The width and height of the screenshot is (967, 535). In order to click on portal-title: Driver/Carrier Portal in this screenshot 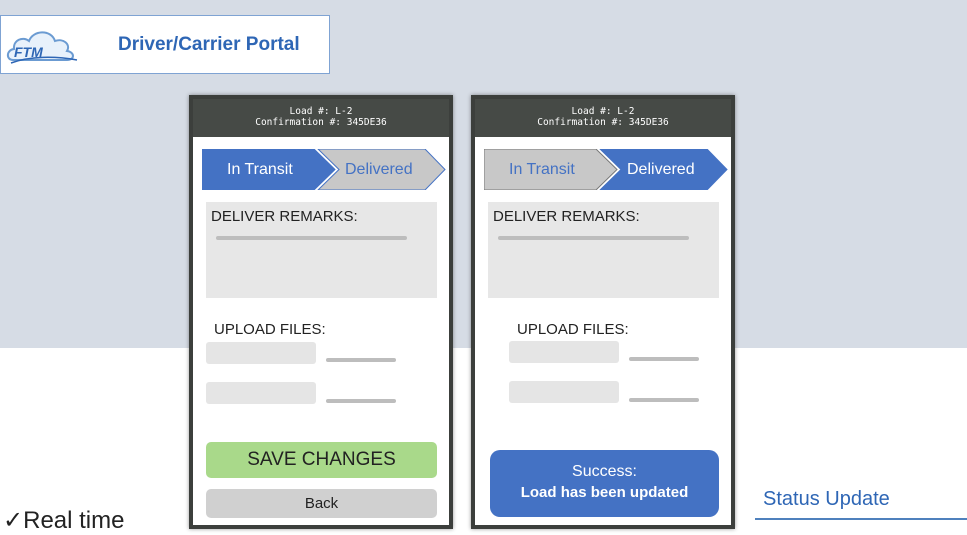, I will do `click(209, 44)`.